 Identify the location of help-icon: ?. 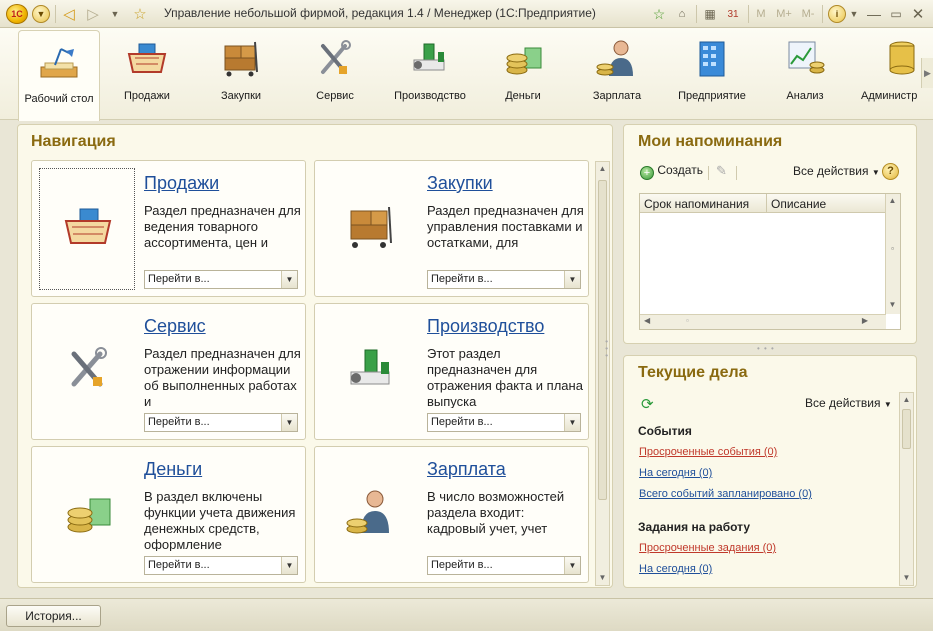
(890, 171).